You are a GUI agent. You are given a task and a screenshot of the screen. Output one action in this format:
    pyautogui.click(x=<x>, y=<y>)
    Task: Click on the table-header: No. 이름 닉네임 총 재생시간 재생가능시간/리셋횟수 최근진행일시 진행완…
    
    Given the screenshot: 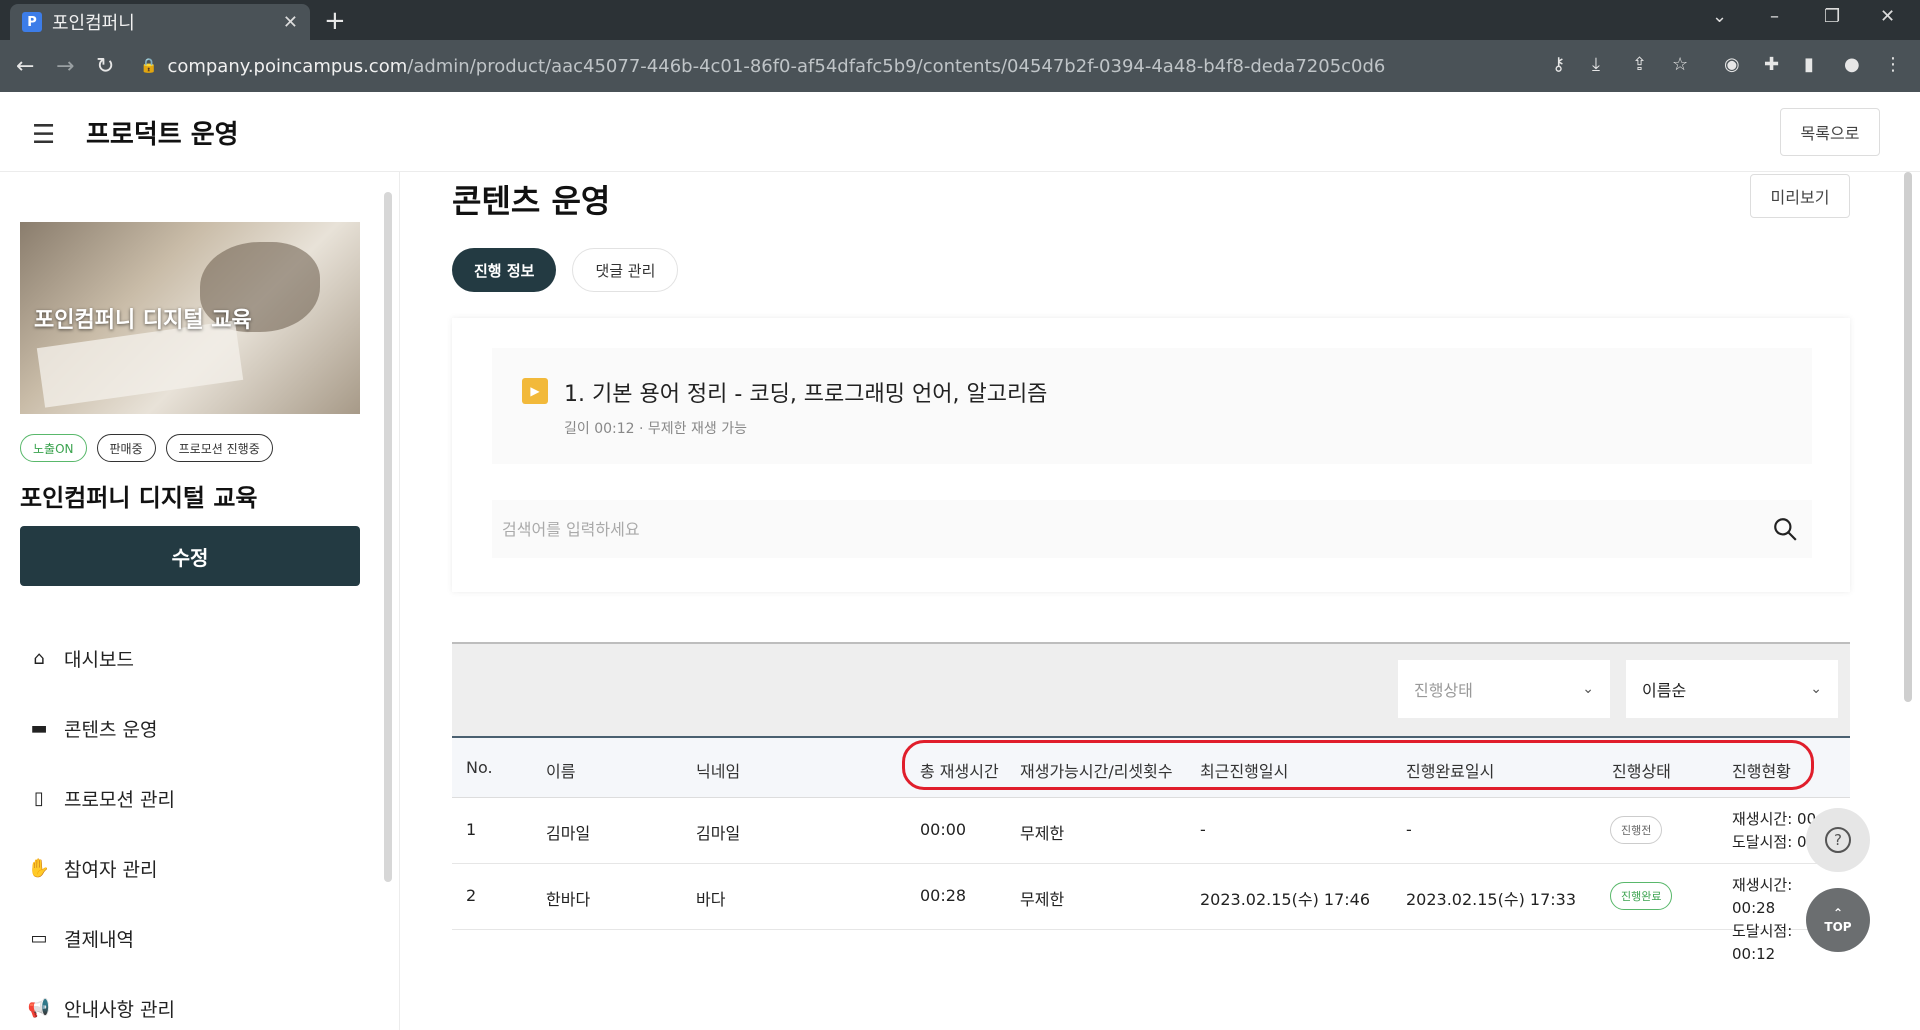 What is the action you would take?
    pyautogui.click(x=1151, y=767)
    